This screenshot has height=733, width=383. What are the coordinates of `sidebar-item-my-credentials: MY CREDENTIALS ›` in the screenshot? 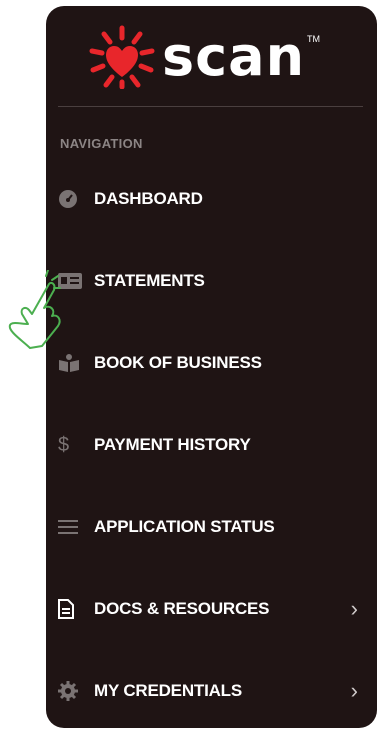 It's located at (208, 691).